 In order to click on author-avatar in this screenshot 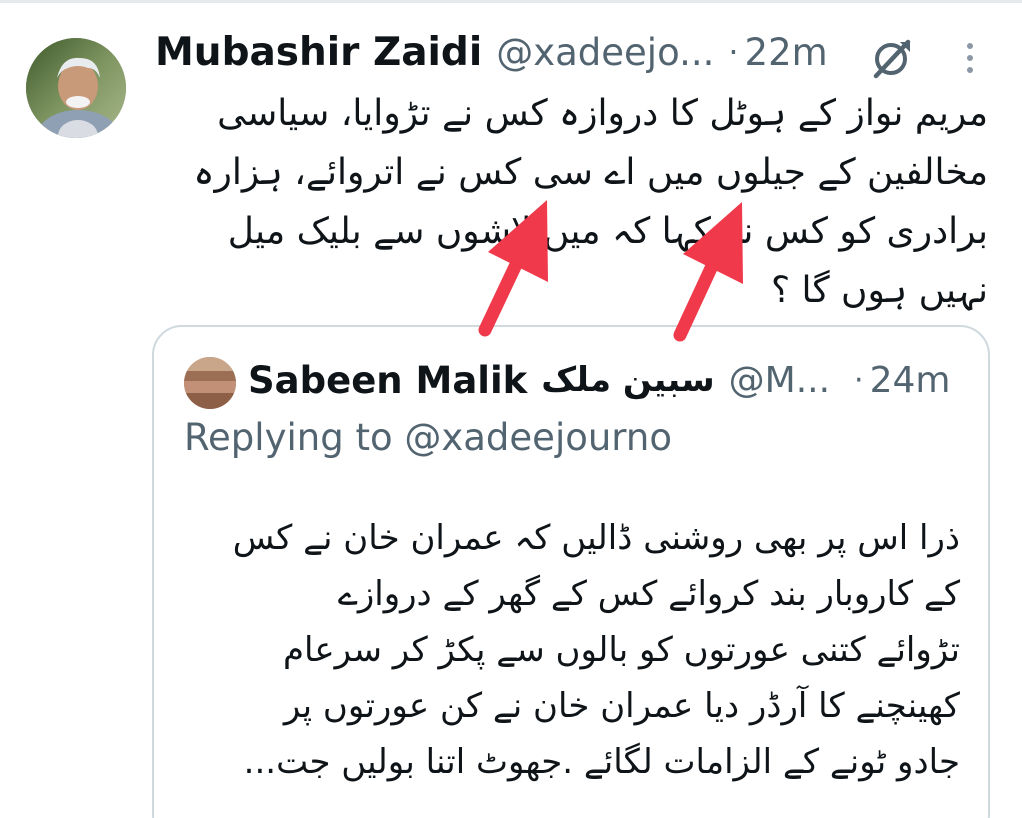, I will do `click(76, 88)`.